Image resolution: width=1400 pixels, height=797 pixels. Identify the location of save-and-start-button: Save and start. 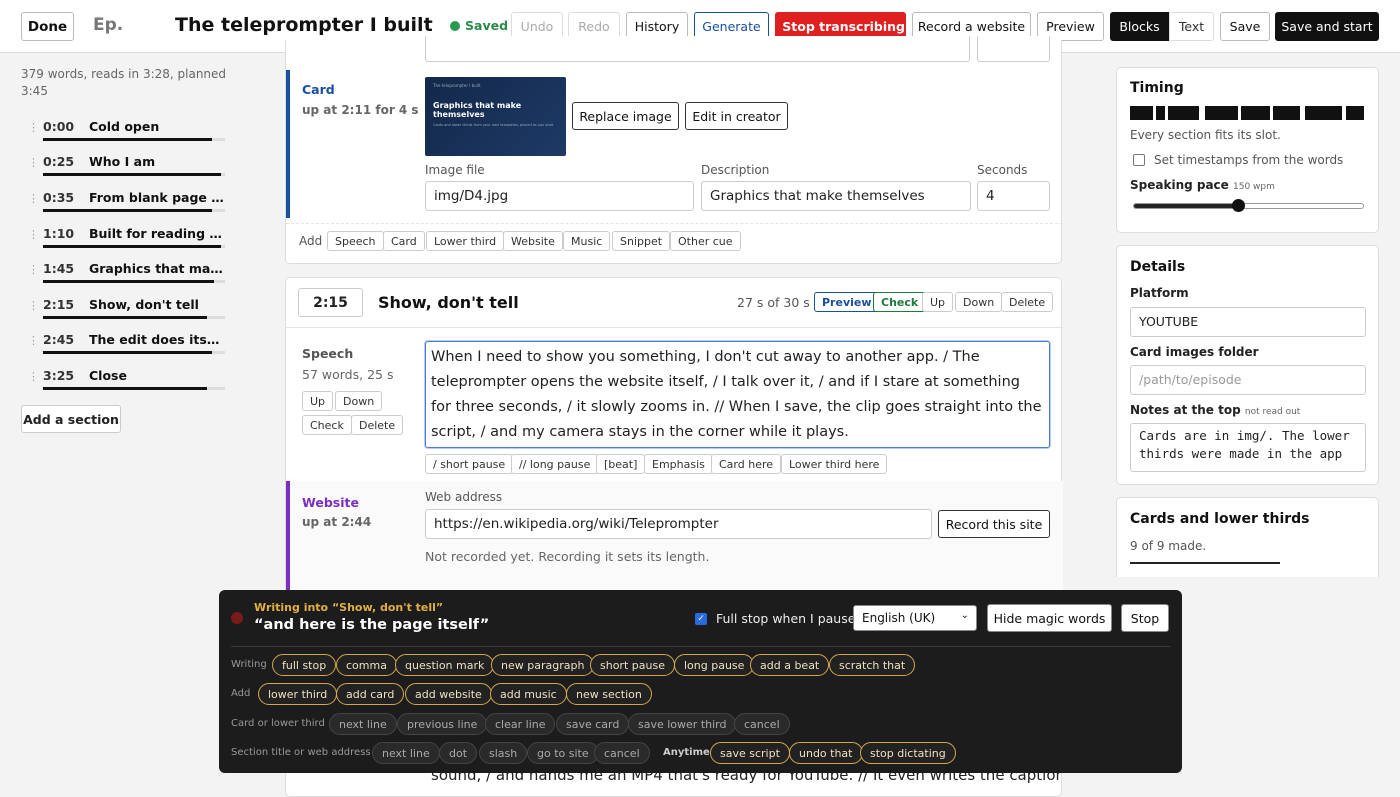
(1327, 26).